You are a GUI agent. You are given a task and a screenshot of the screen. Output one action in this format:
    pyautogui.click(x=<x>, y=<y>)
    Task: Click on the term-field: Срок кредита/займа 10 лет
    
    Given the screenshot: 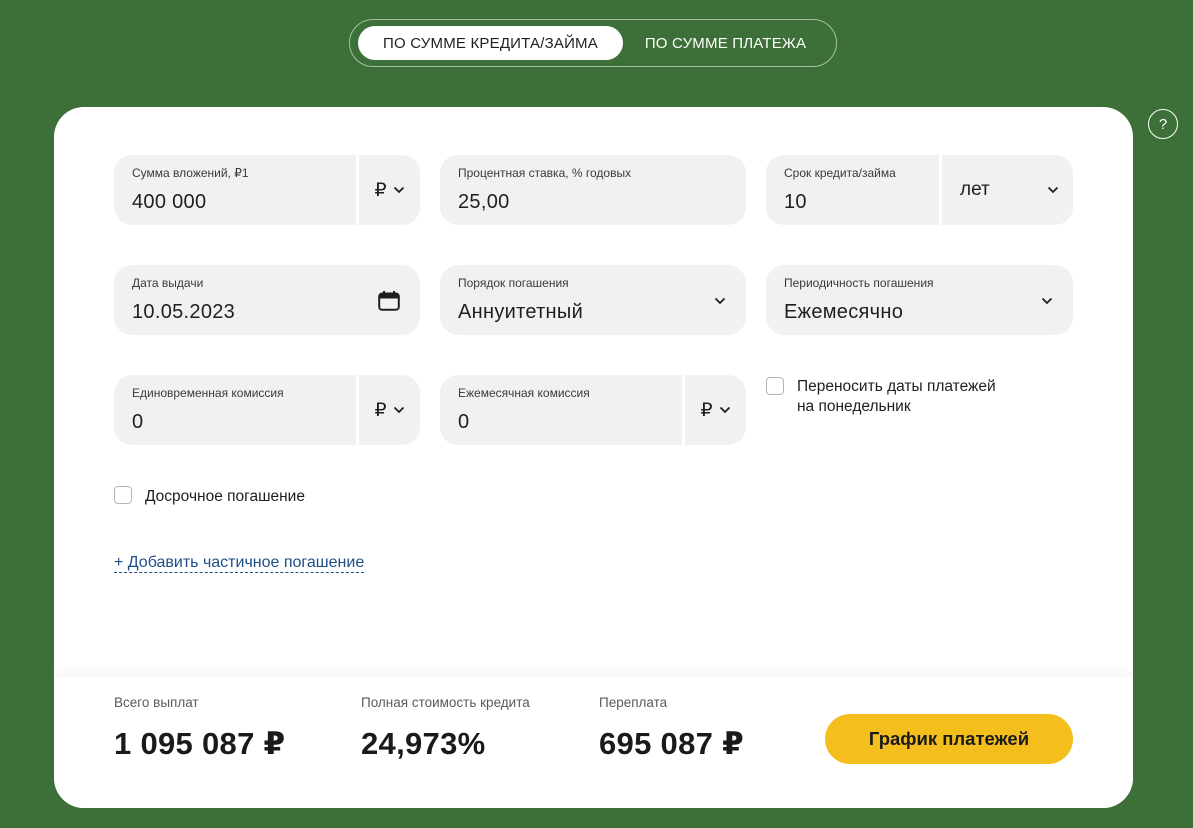 What is the action you would take?
    pyautogui.click(x=919, y=190)
    